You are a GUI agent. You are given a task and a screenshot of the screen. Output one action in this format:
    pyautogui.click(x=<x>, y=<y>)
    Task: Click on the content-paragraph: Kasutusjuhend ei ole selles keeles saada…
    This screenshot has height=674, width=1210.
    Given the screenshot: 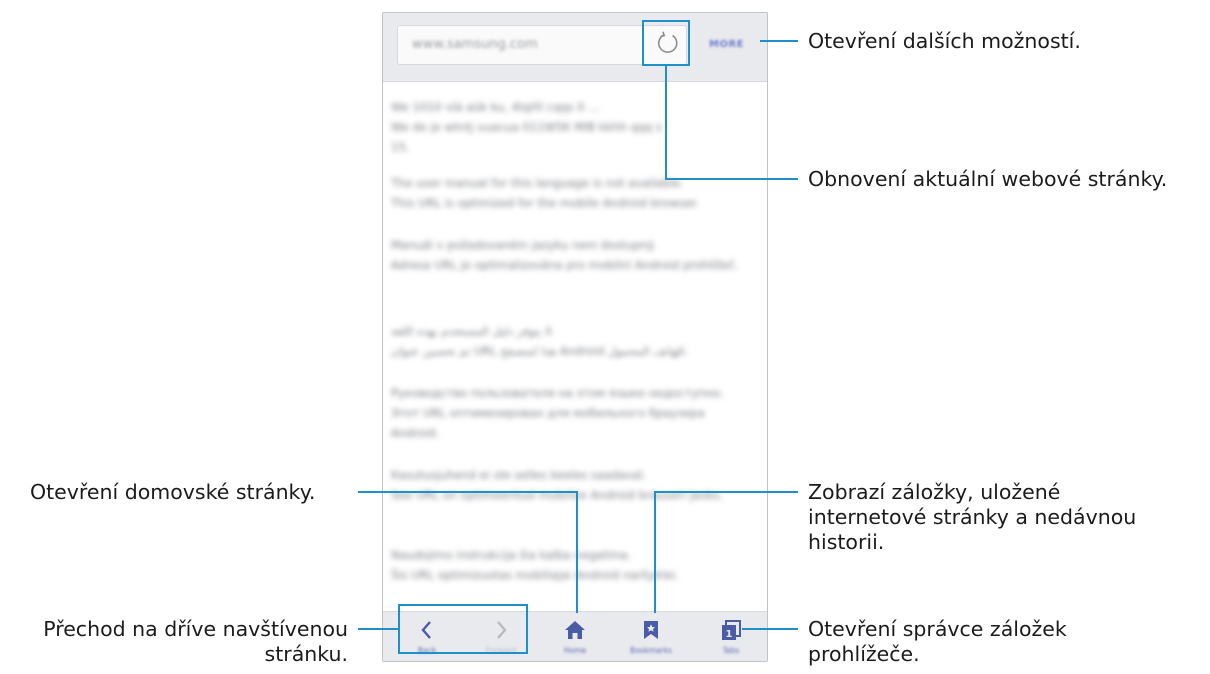 What is the action you would take?
    pyautogui.click(x=557, y=485)
    